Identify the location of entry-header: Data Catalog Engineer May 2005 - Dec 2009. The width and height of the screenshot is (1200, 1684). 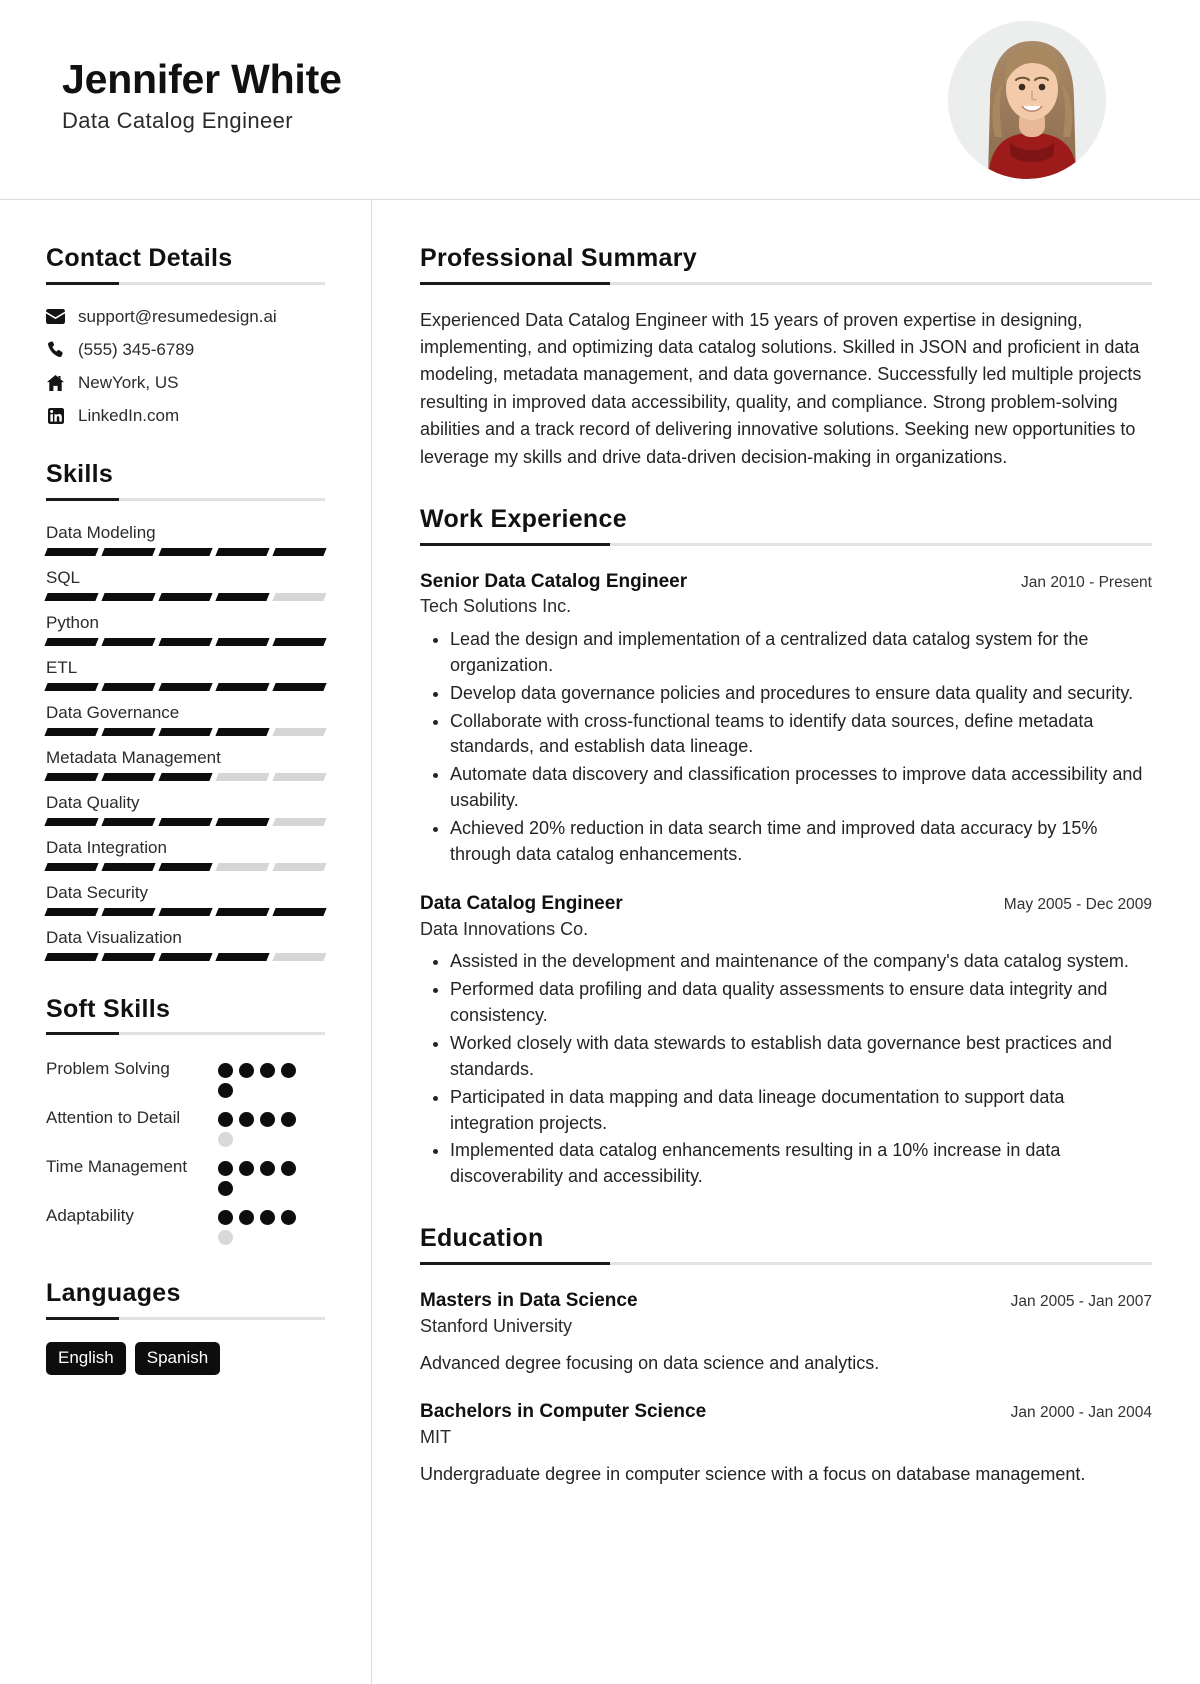
(786, 904).